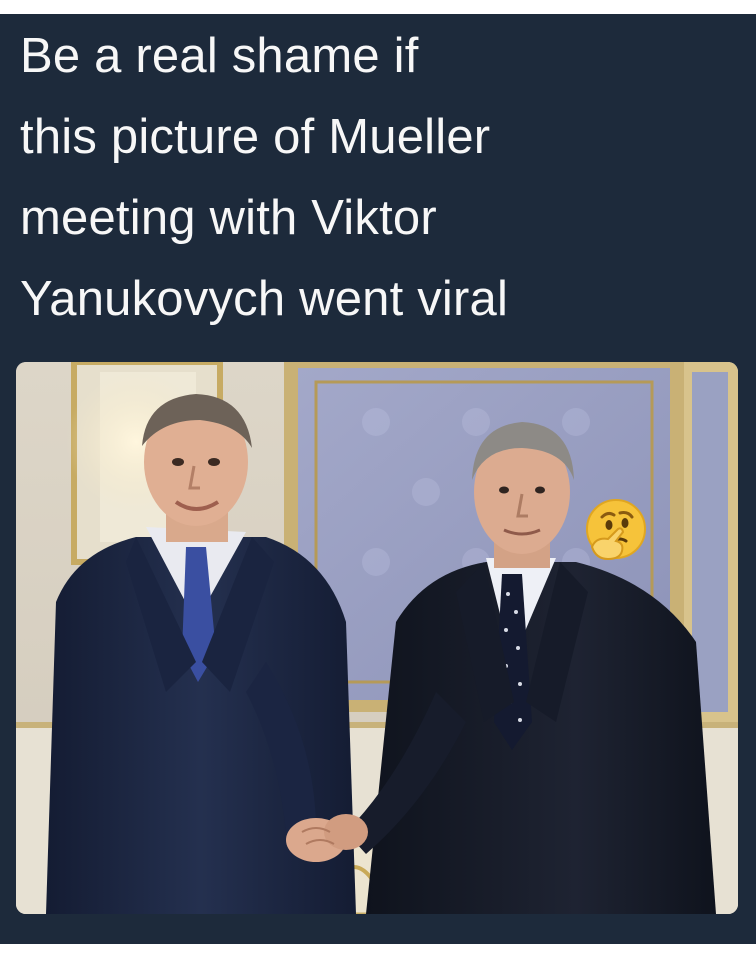 The width and height of the screenshot is (756, 960). I want to click on caption-line-3: meeting with Viktor, so click(228, 218).